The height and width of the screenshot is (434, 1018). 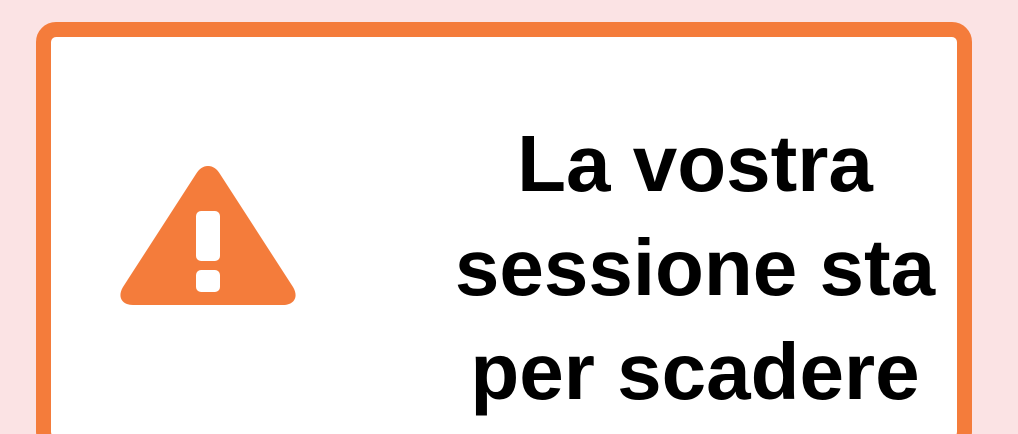 I want to click on message-line-2: sessione sta, so click(x=695, y=267).